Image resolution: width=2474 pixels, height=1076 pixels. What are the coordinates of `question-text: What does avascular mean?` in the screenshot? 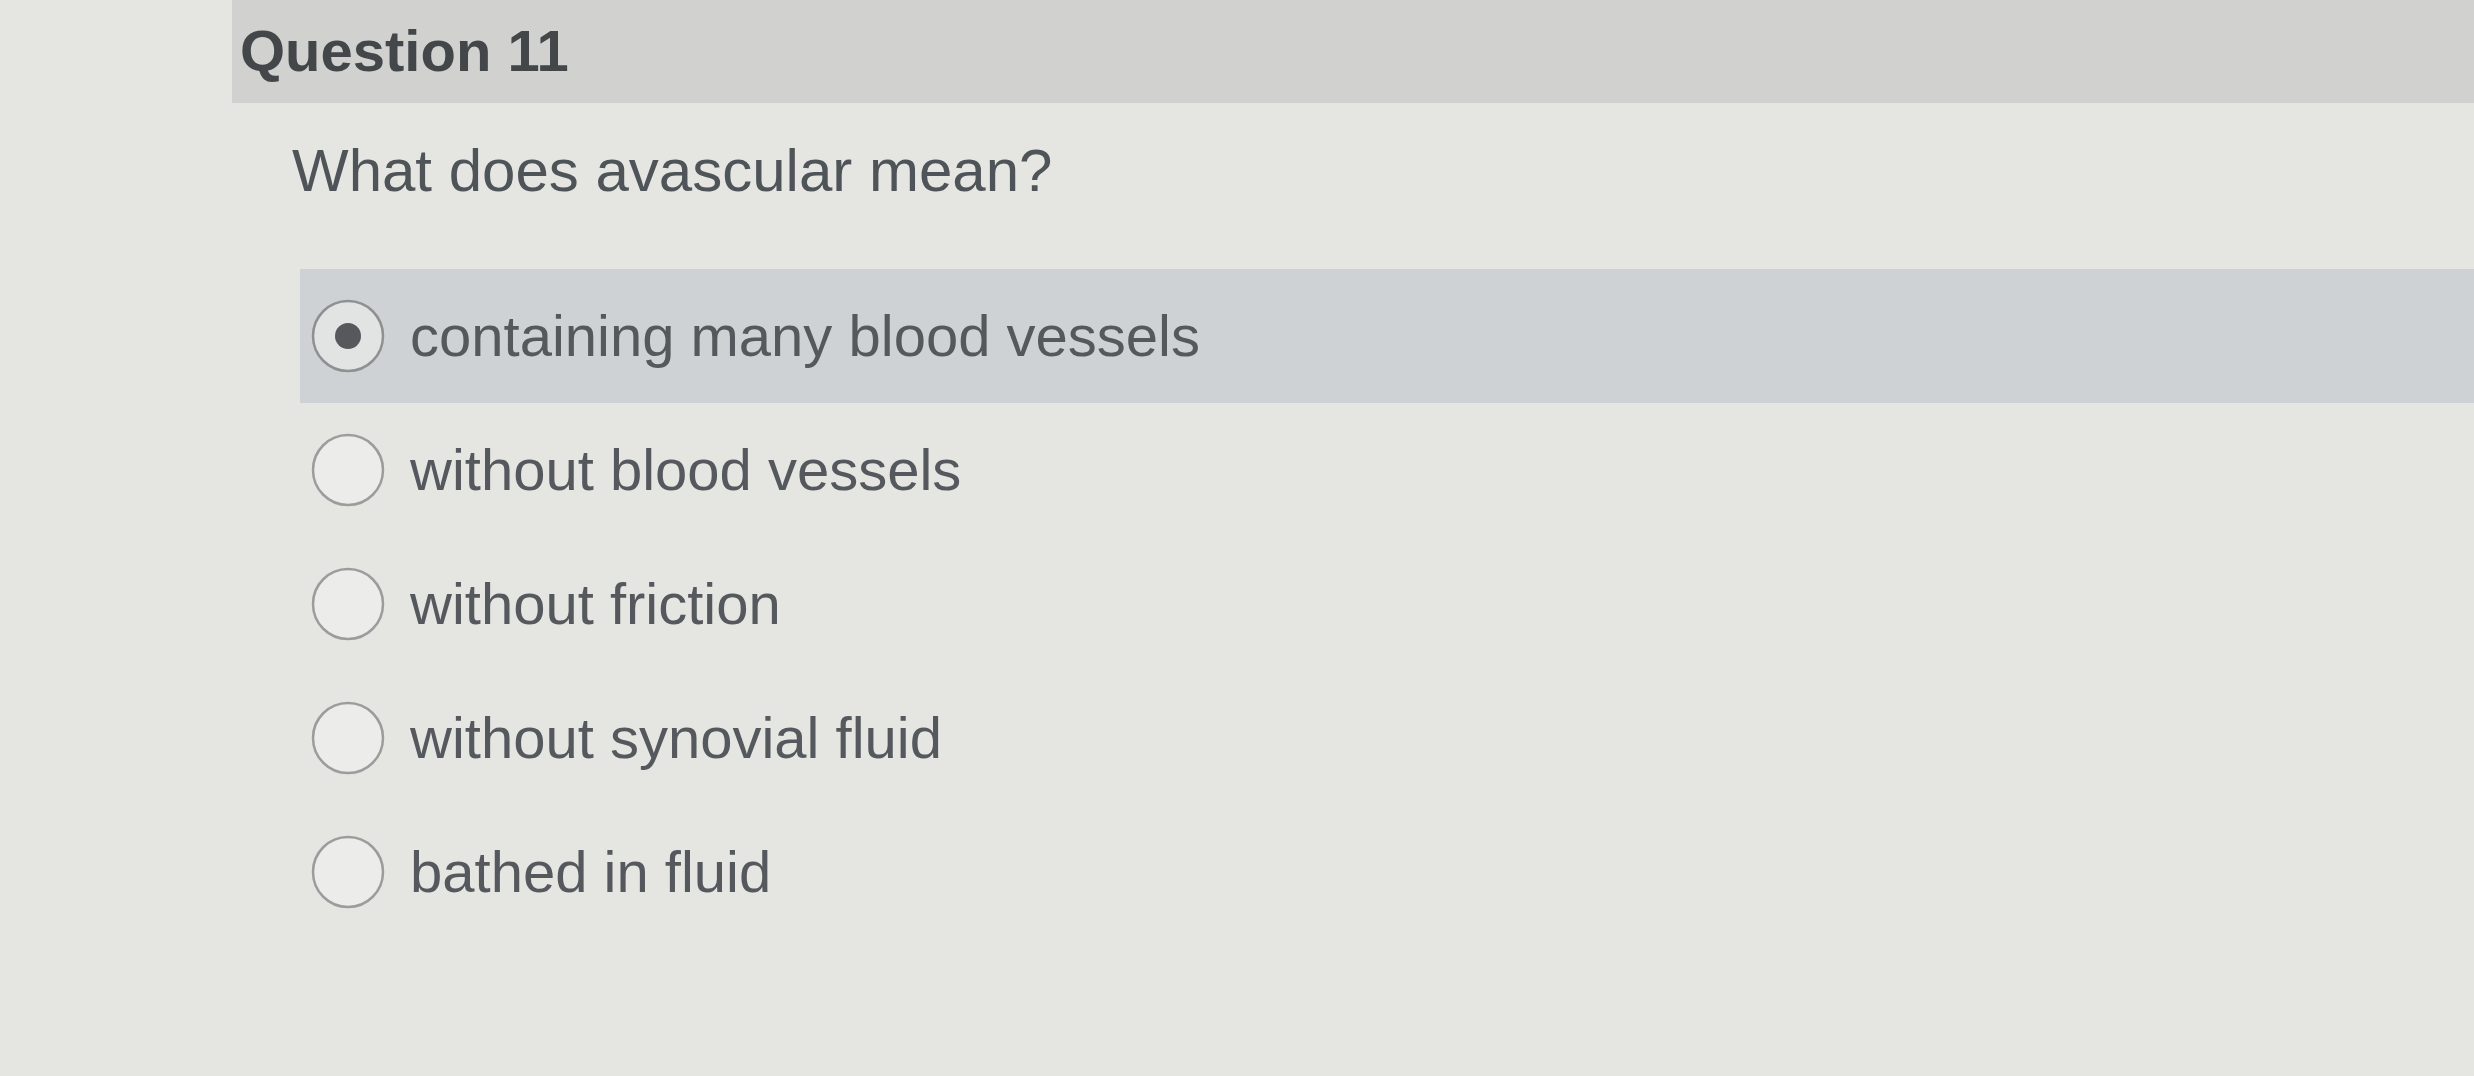 It's located at (673, 171).